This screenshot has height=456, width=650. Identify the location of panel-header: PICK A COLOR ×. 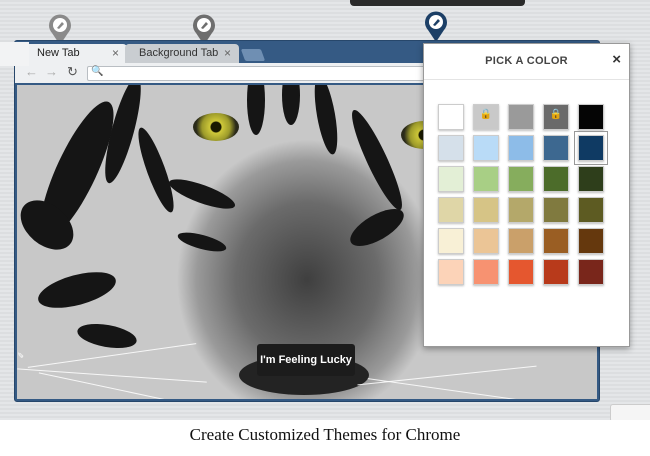
(526, 62).